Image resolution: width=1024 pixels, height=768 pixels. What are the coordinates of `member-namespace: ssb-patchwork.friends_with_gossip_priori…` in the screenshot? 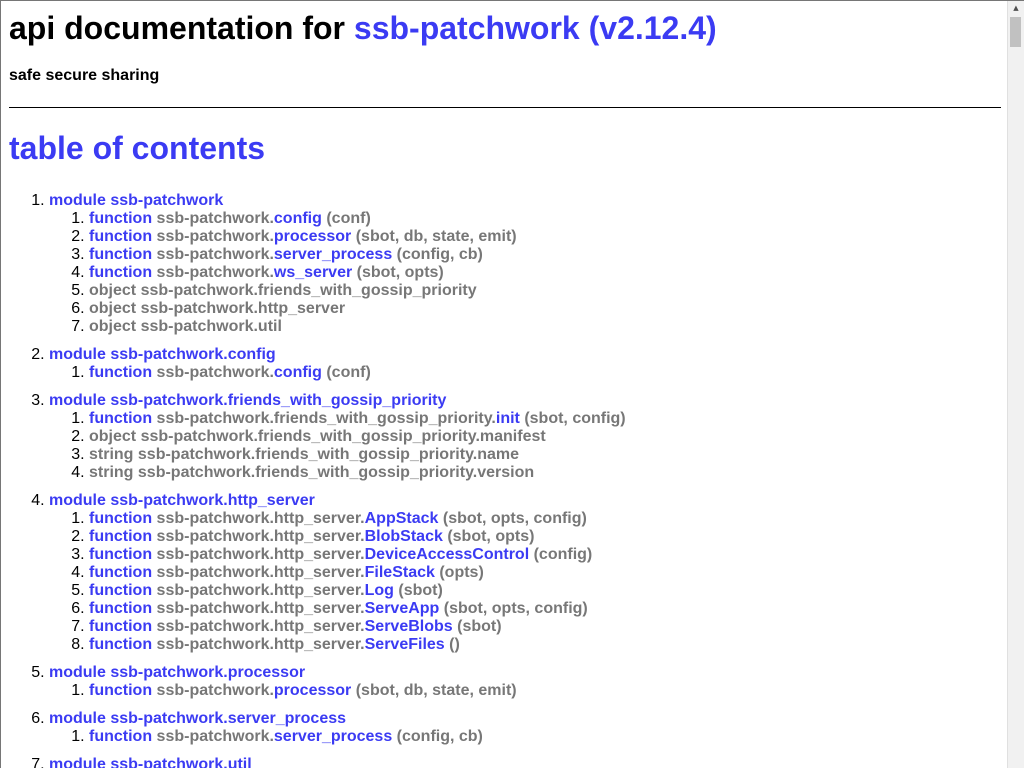 It's located at (326, 418).